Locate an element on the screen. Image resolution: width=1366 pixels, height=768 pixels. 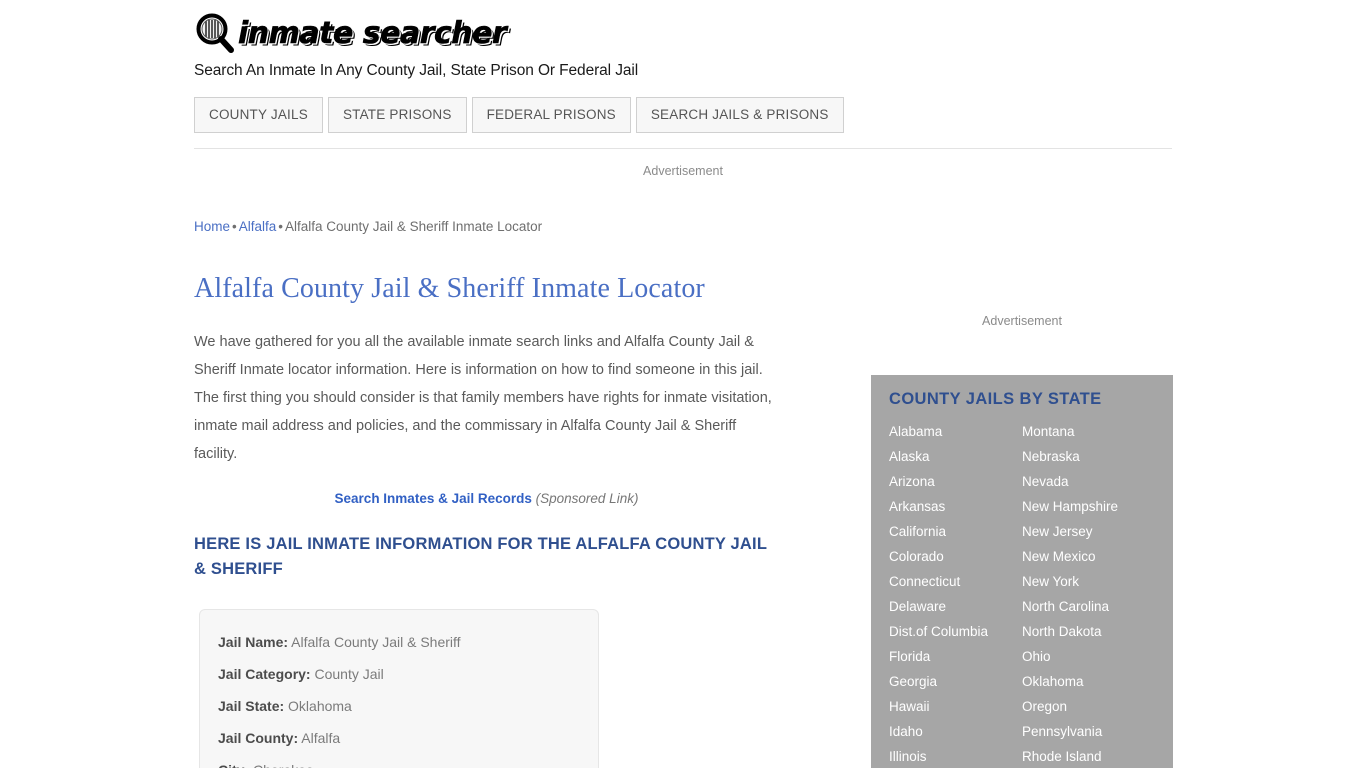
info-row: City: Cherokee is located at coordinates (399, 761).